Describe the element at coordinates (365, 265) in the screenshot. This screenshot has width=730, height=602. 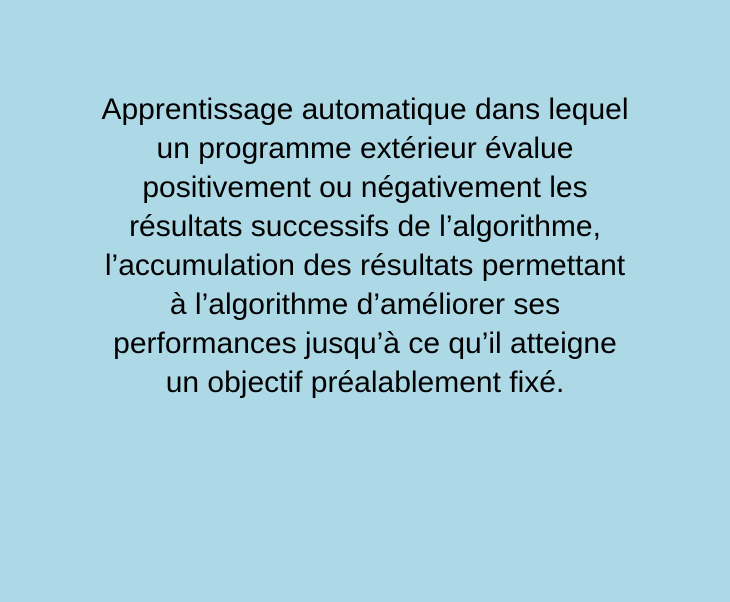
I see `definition-line: l’accumulation des résultats permettant` at that location.